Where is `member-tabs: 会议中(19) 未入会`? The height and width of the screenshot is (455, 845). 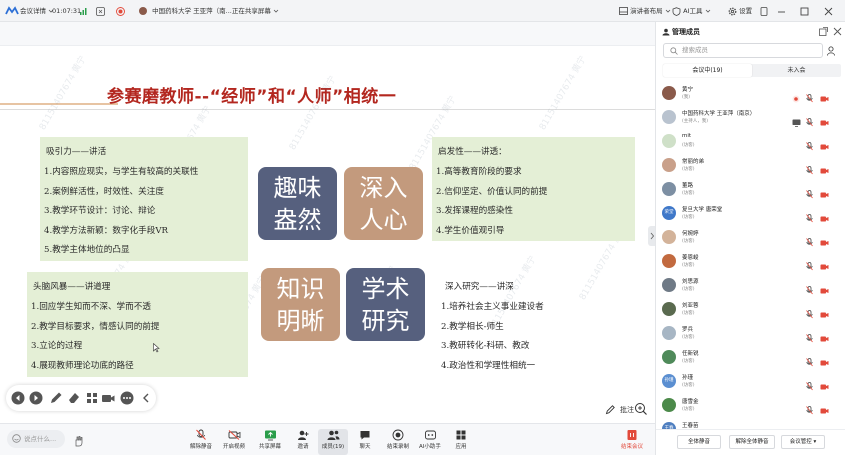
member-tabs: 会议中(19) 未入会 is located at coordinates (752, 70).